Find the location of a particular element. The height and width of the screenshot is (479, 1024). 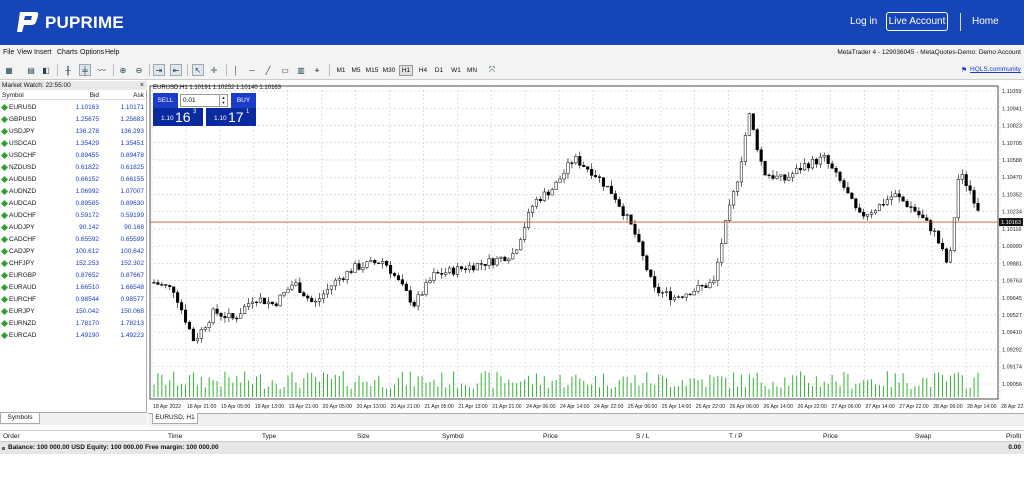

timeframe-mn: MN is located at coordinates (472, 70).